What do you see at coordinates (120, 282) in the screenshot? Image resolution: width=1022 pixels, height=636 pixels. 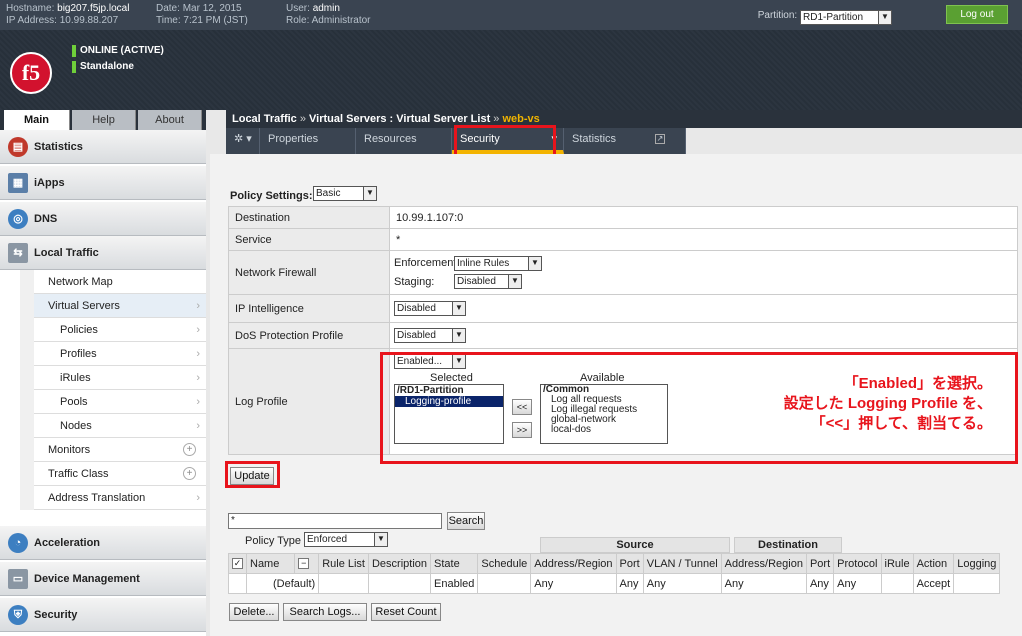 I see `sidebar-item-network-map: Network Map` at bounding box center [120, 282].